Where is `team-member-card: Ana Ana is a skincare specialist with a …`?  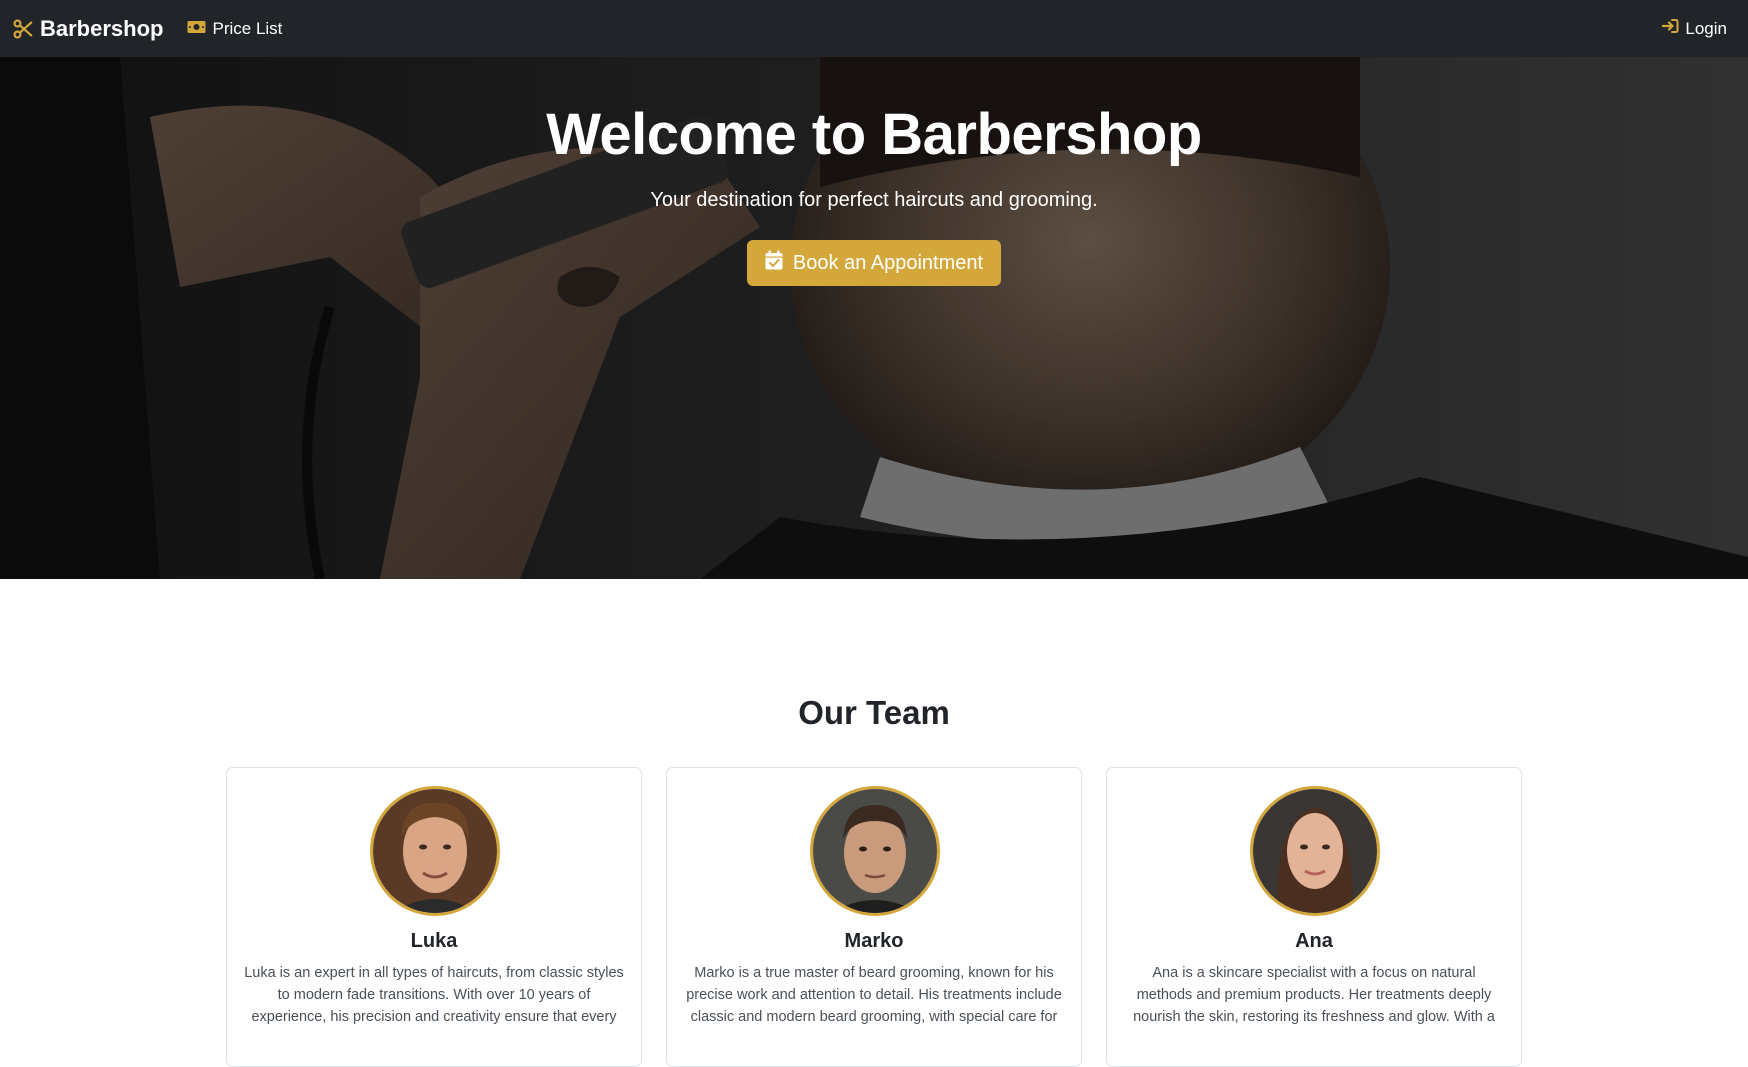 team-member-card: Ana Ana is a skincare specialist with a … is located at coordinates (1314, 917).